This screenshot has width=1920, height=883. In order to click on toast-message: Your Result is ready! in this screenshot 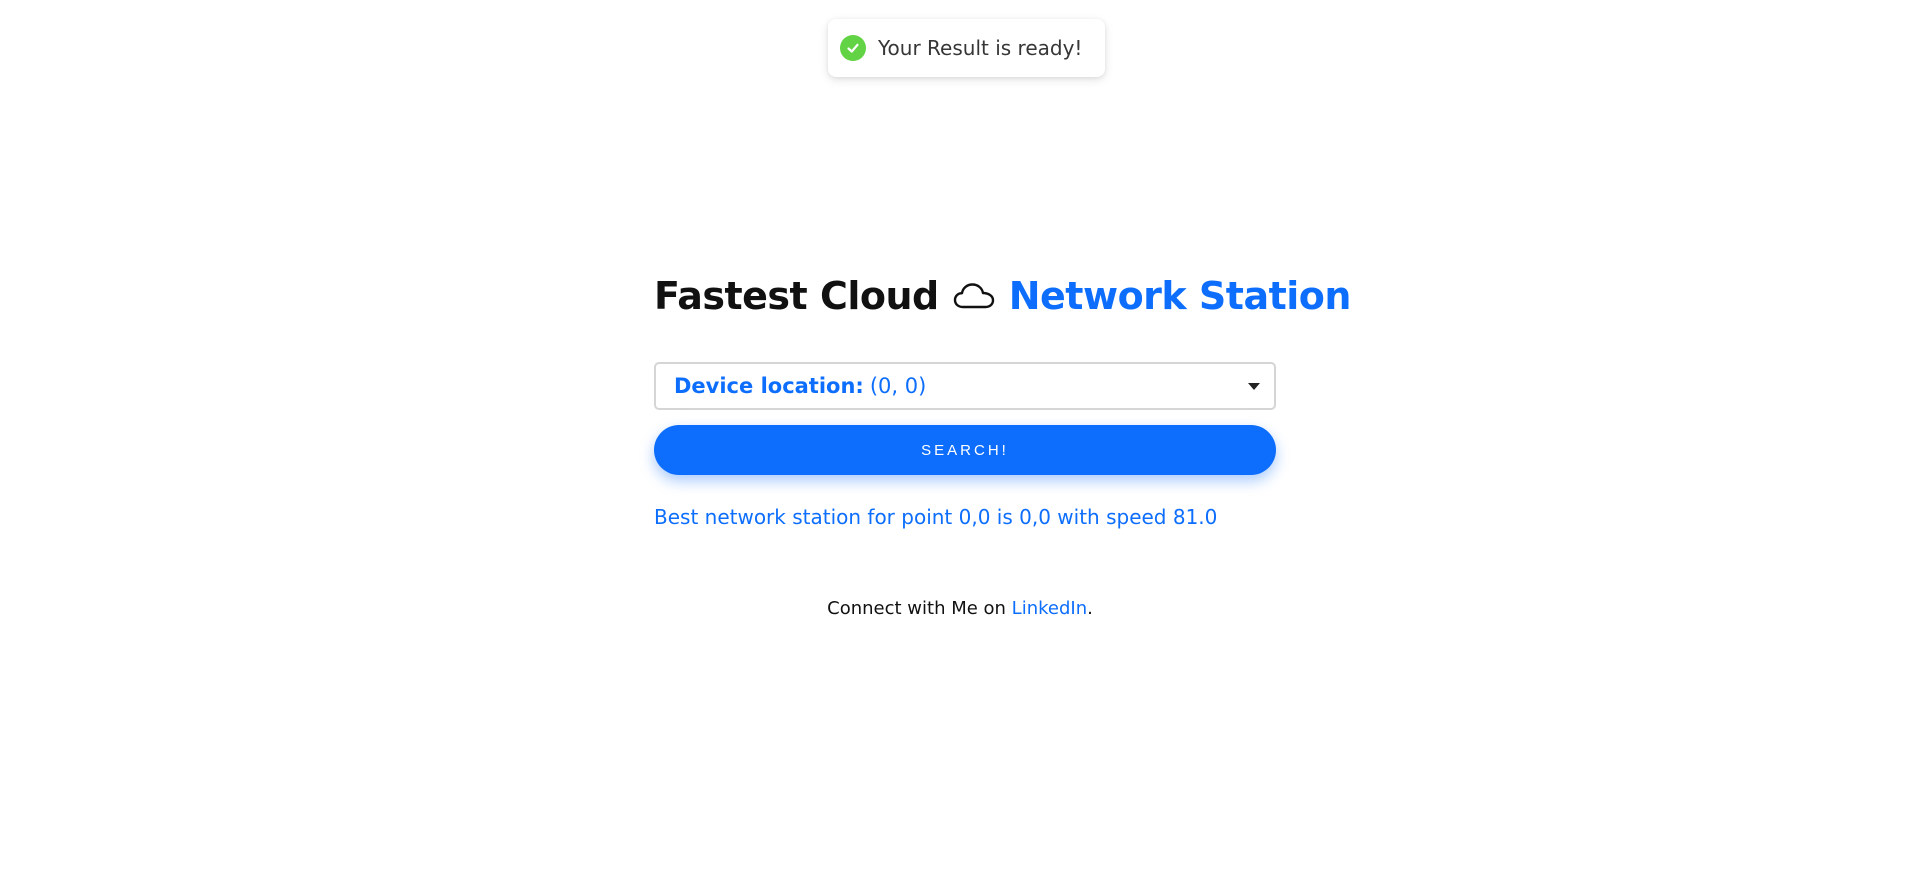, I will do `click(980, 48)`.